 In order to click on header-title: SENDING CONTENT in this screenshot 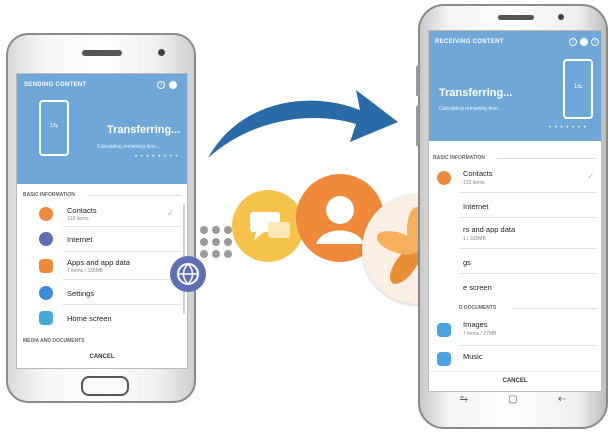, I will do `click(55, 85)`.